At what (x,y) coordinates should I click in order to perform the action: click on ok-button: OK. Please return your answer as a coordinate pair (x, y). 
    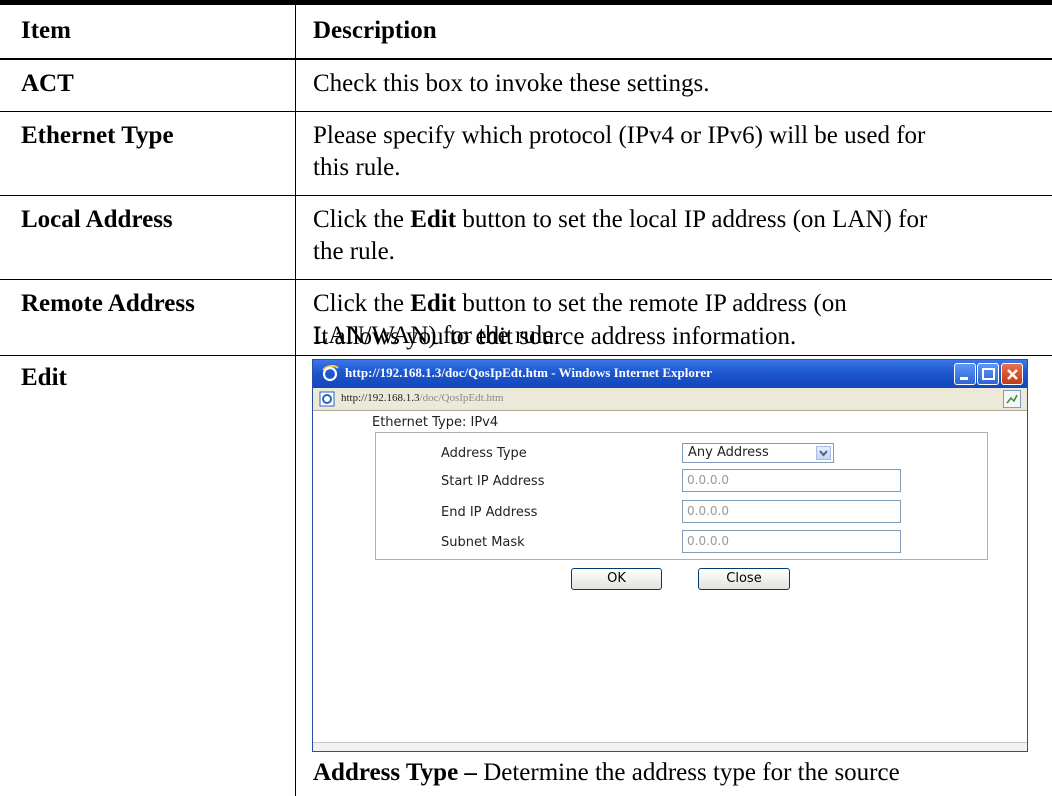
    Looking at the image, I should click on (616, 579).